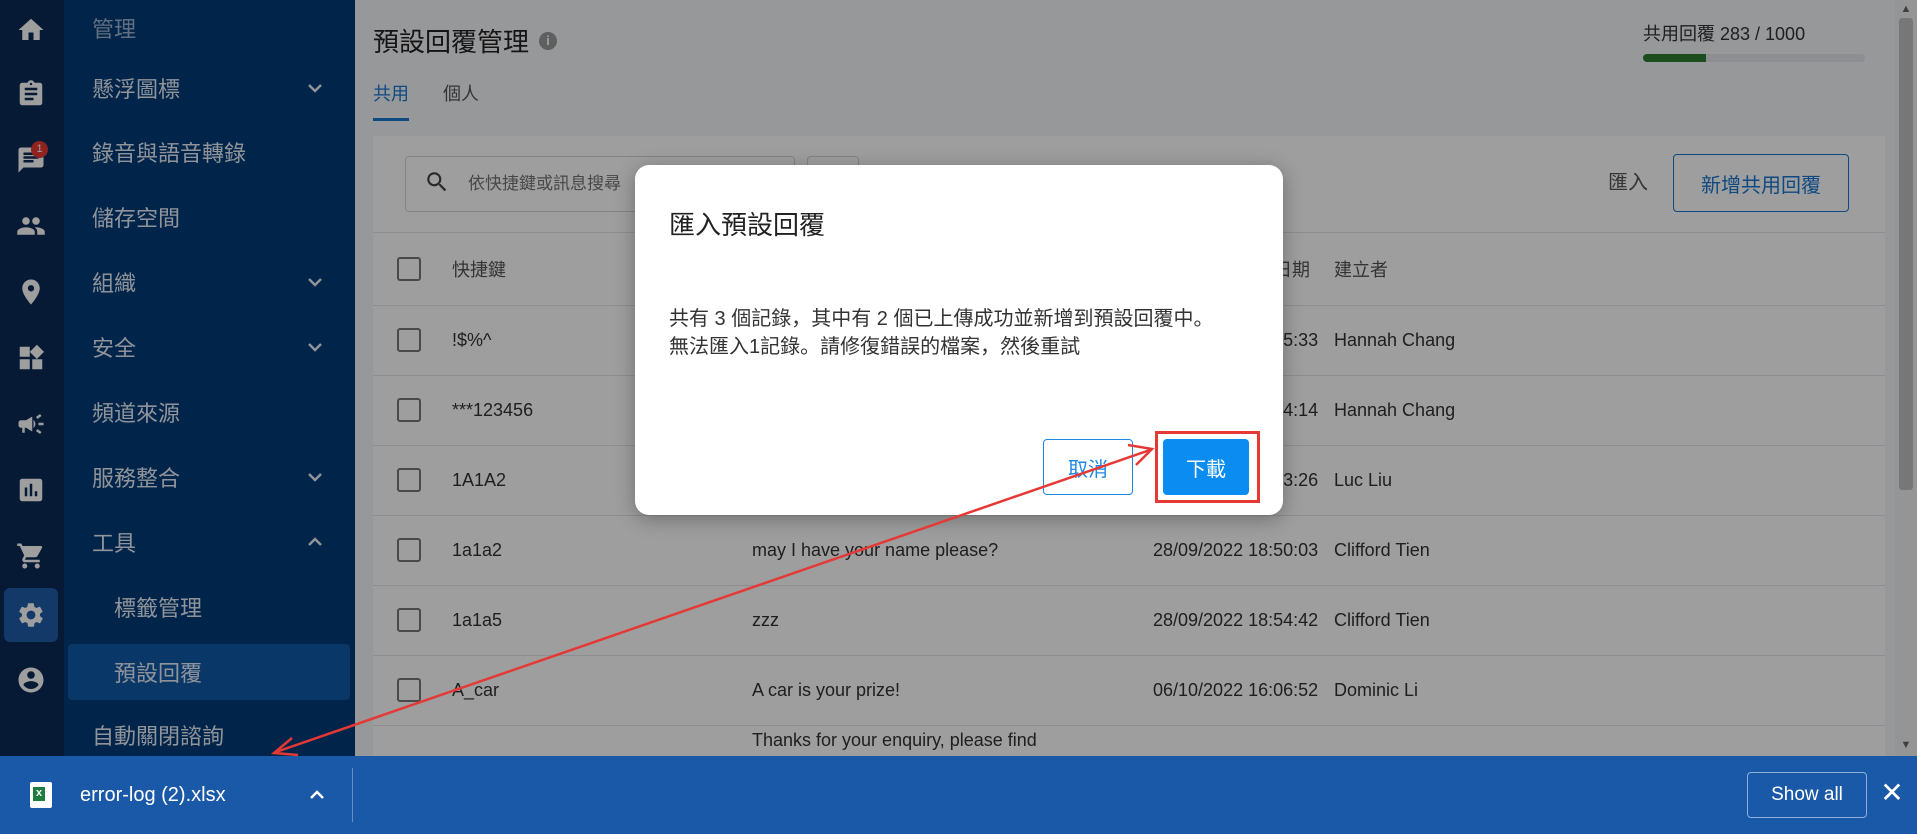 The height and width of the screenshot is (834, 1917). I want to click on excel-file-icon, so click(41, 795).